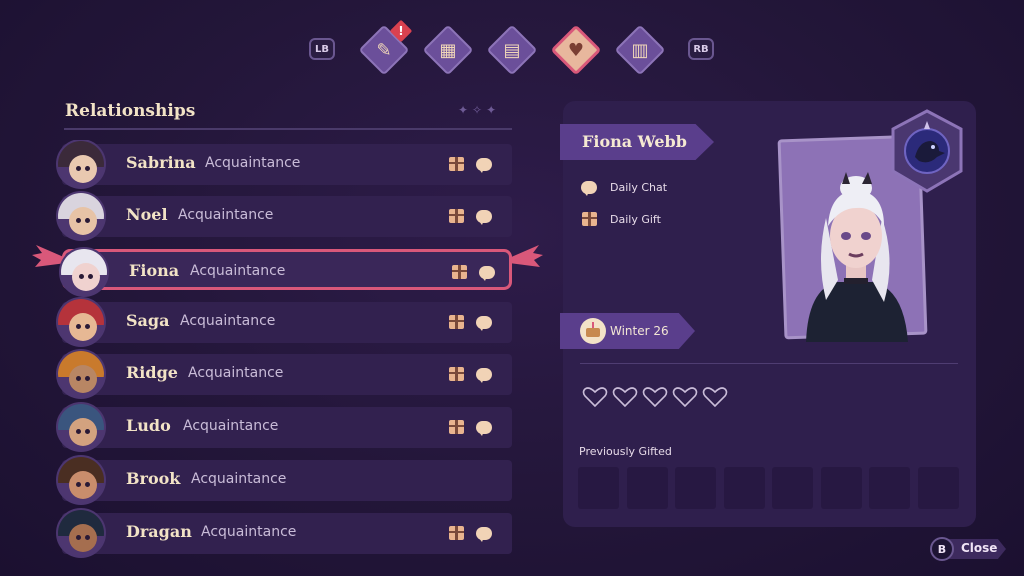  What do you see at coordinates (769, 363) in the screenshot?
I see `detail-divider` at bounding box center [769, 363].